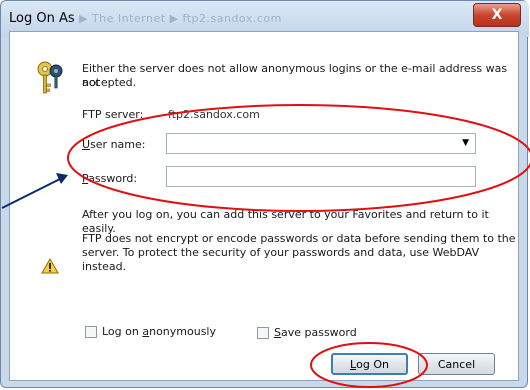  Describe the element at coordinates (263, 333) in the screenshot. I see `save-password-checkbox` at that location.